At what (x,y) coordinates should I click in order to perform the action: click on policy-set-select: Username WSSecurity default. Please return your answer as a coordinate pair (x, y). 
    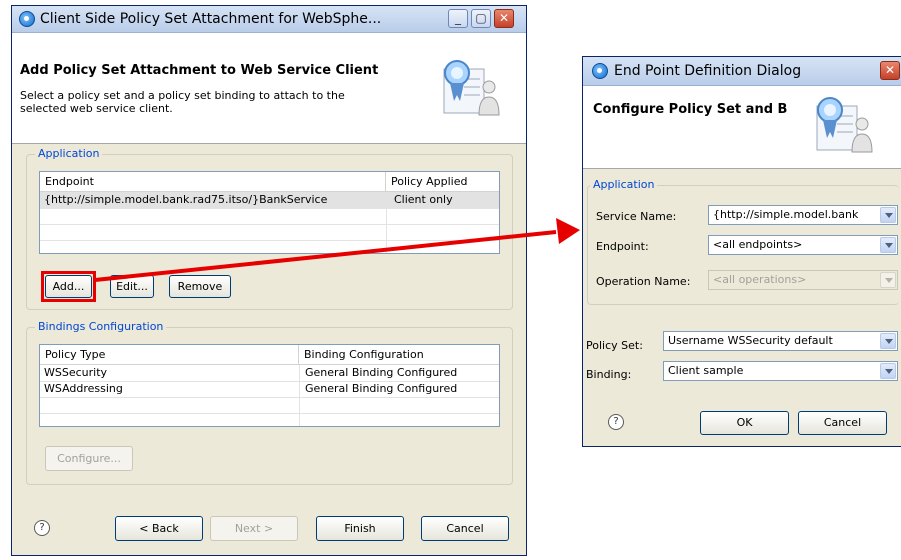
    Looking at the image, I should click on (780, 341).